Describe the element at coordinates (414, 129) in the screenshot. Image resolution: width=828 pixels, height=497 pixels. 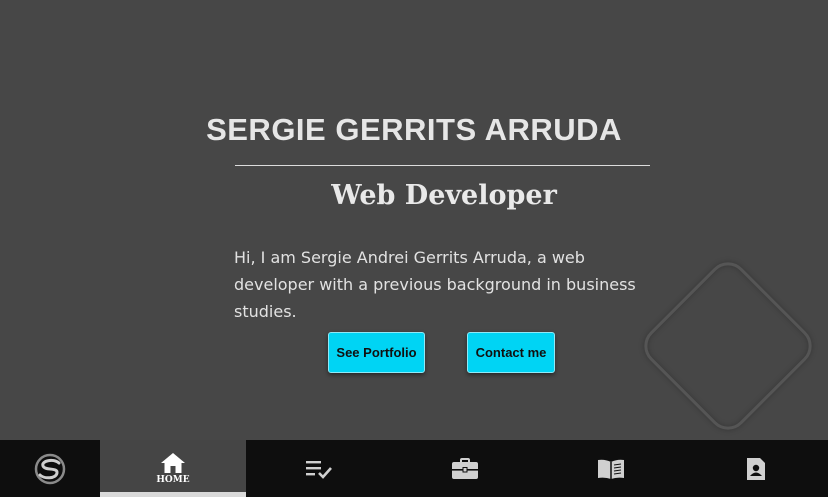
I see `page-title: SERGIE GERRITS ARRUDA` at that location.